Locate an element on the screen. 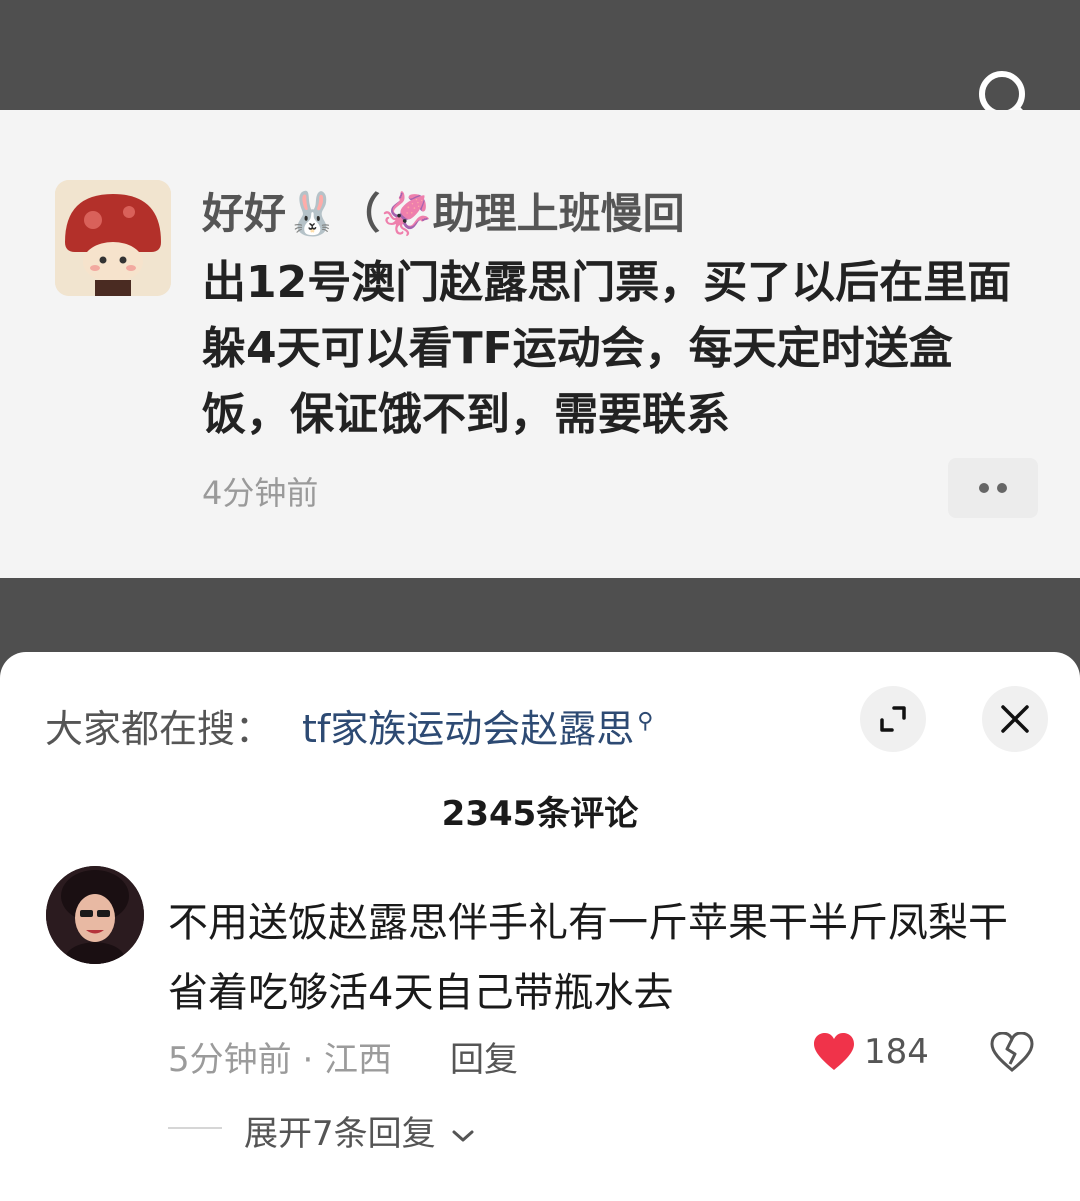 This screenshot has height=1201, width=1080. commenter-photo is located at coordinates (95, 915).